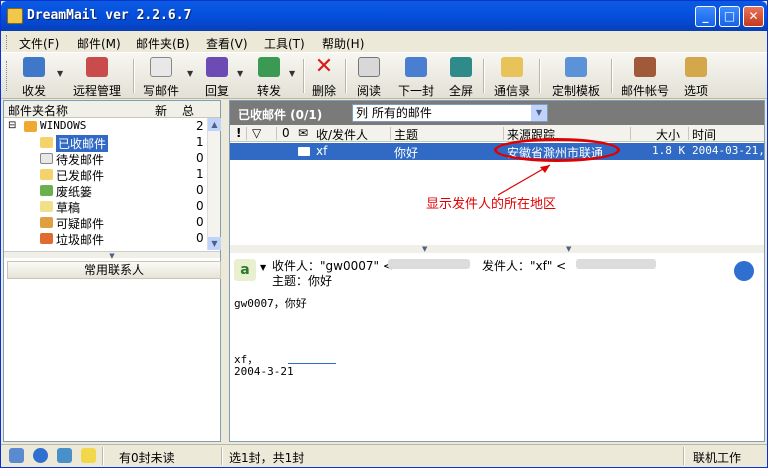  Describe the element at coordinates (497, 272) in the screenshot. I see `preview-header: a ▼ 收件人："gw0007" < 发件人："xf" < 主题：你好` at that location.